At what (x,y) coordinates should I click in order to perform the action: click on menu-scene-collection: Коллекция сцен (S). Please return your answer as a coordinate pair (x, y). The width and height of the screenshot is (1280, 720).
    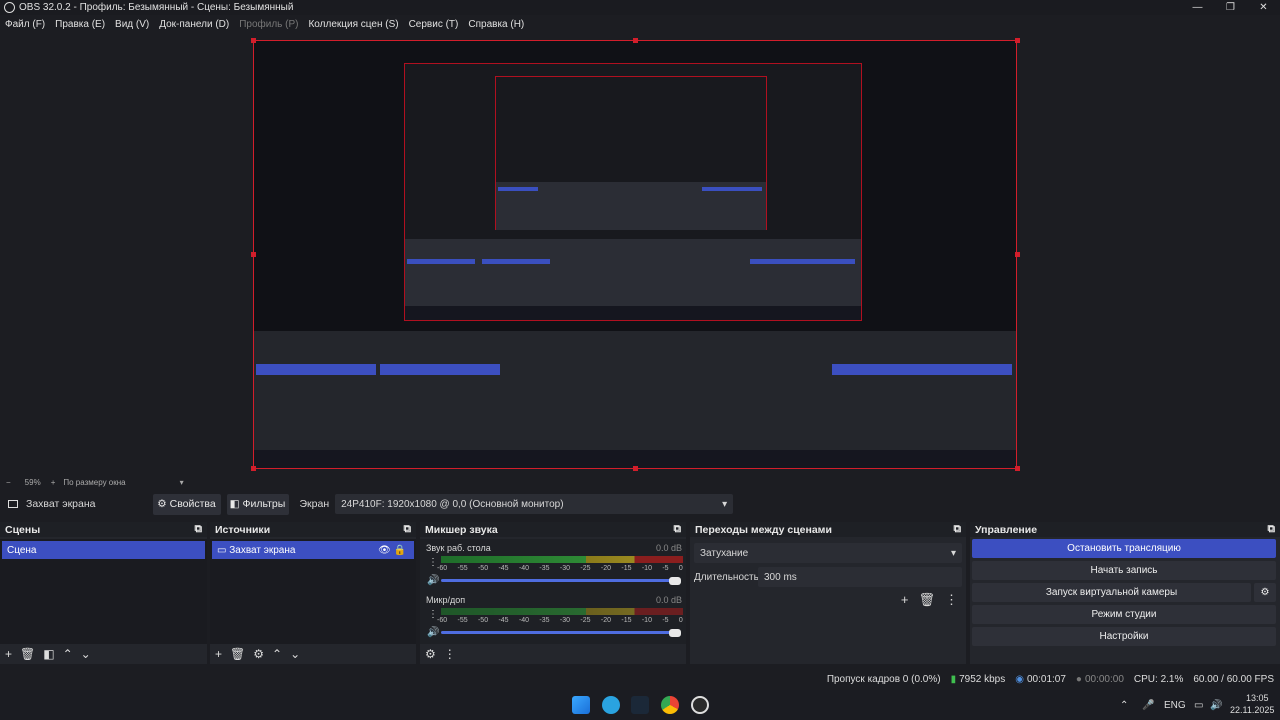
    Looking at the image, I should click on (353, 24).